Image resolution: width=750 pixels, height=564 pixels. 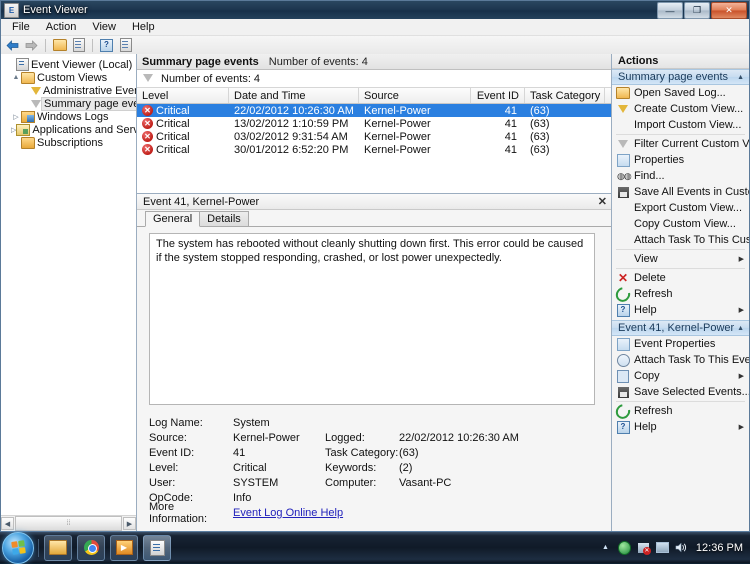 What do you see at coordinates (69, 116) in the screenshot?
I see `tree-item-windows-logs: ▷ Windows Logs` at bounding box center [69, 116].